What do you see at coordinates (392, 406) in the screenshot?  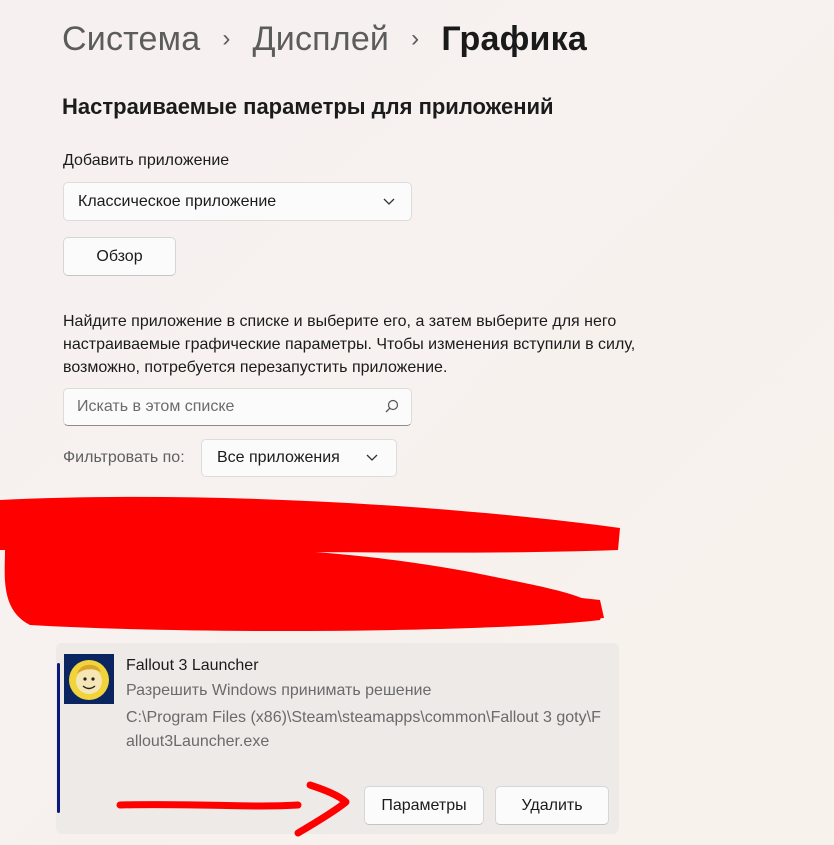 I see `search-icon` at bounding box center [392, 406].